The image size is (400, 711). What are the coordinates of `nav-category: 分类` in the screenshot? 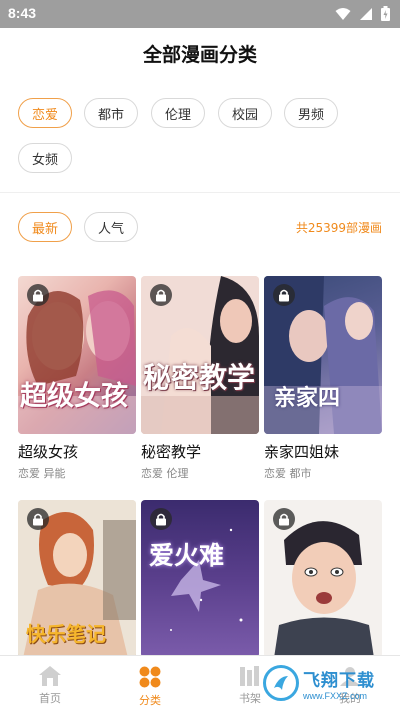 It's located at (150, 683).